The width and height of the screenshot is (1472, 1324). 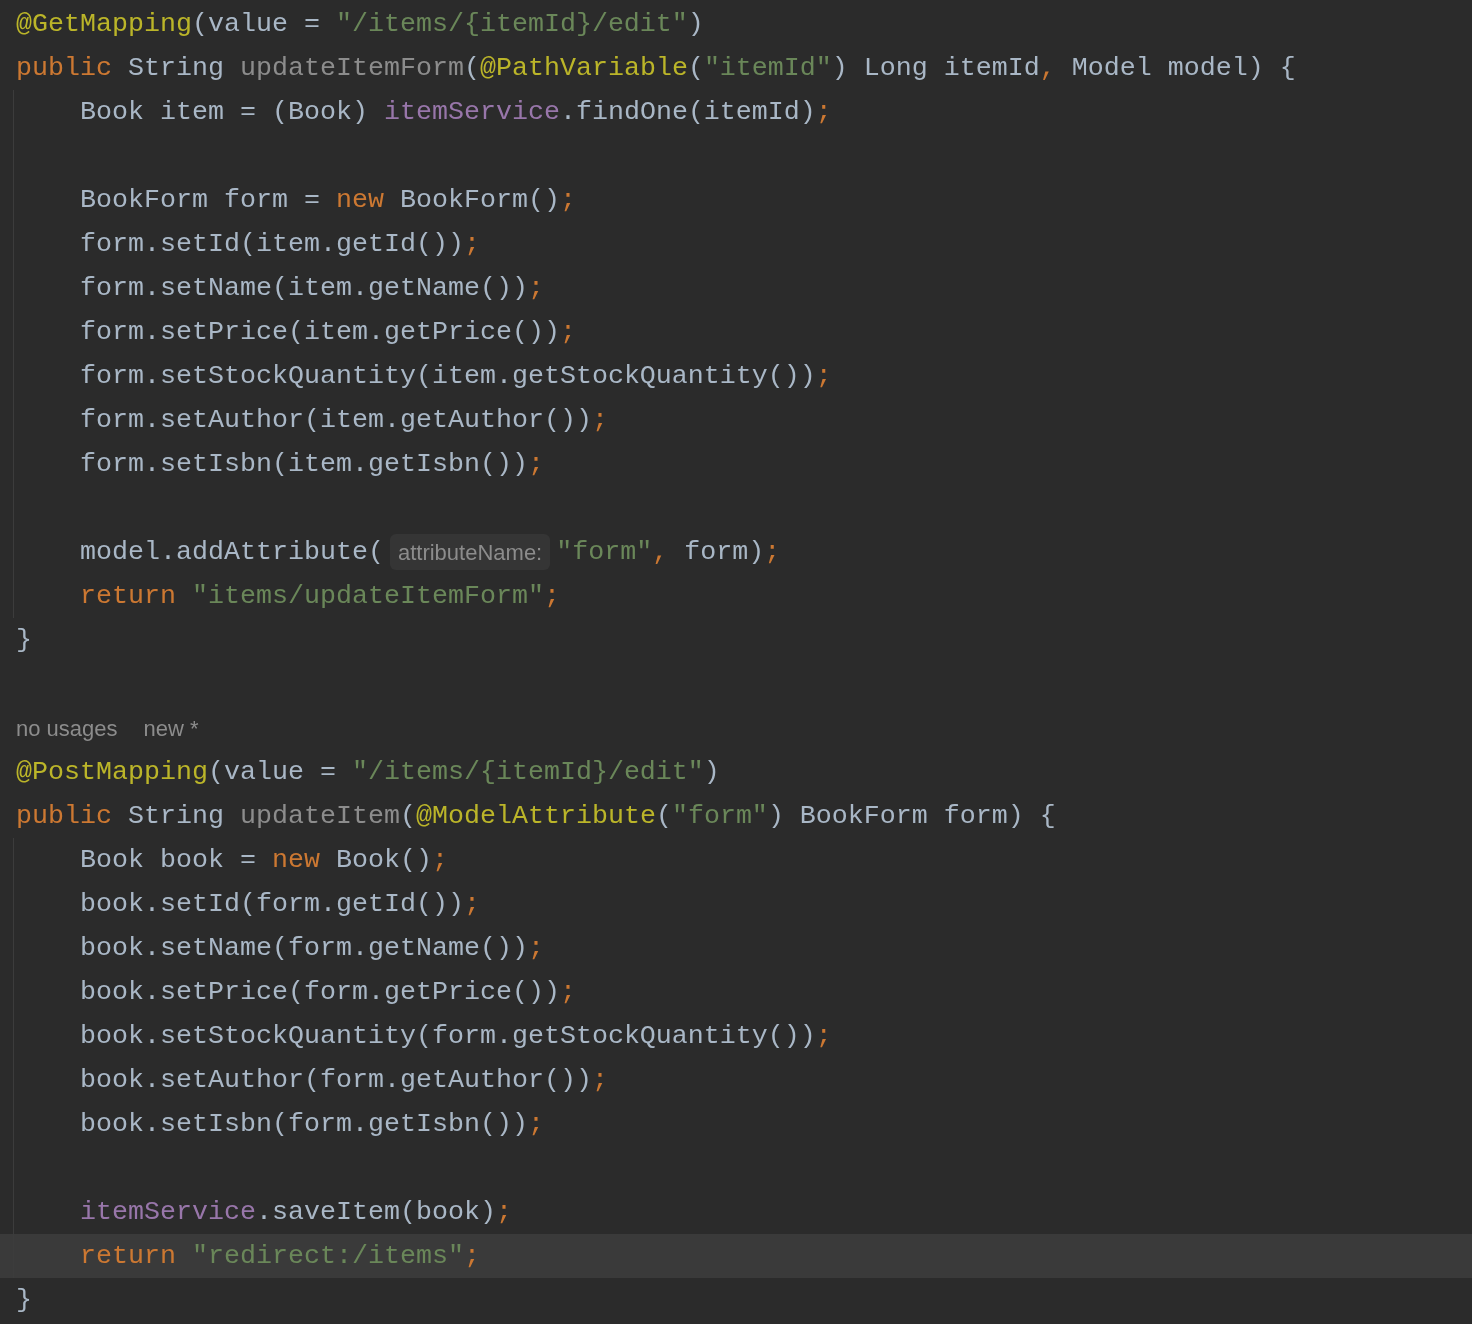 I want to click on usages-hint: no usages, so click(x=67, y=728).